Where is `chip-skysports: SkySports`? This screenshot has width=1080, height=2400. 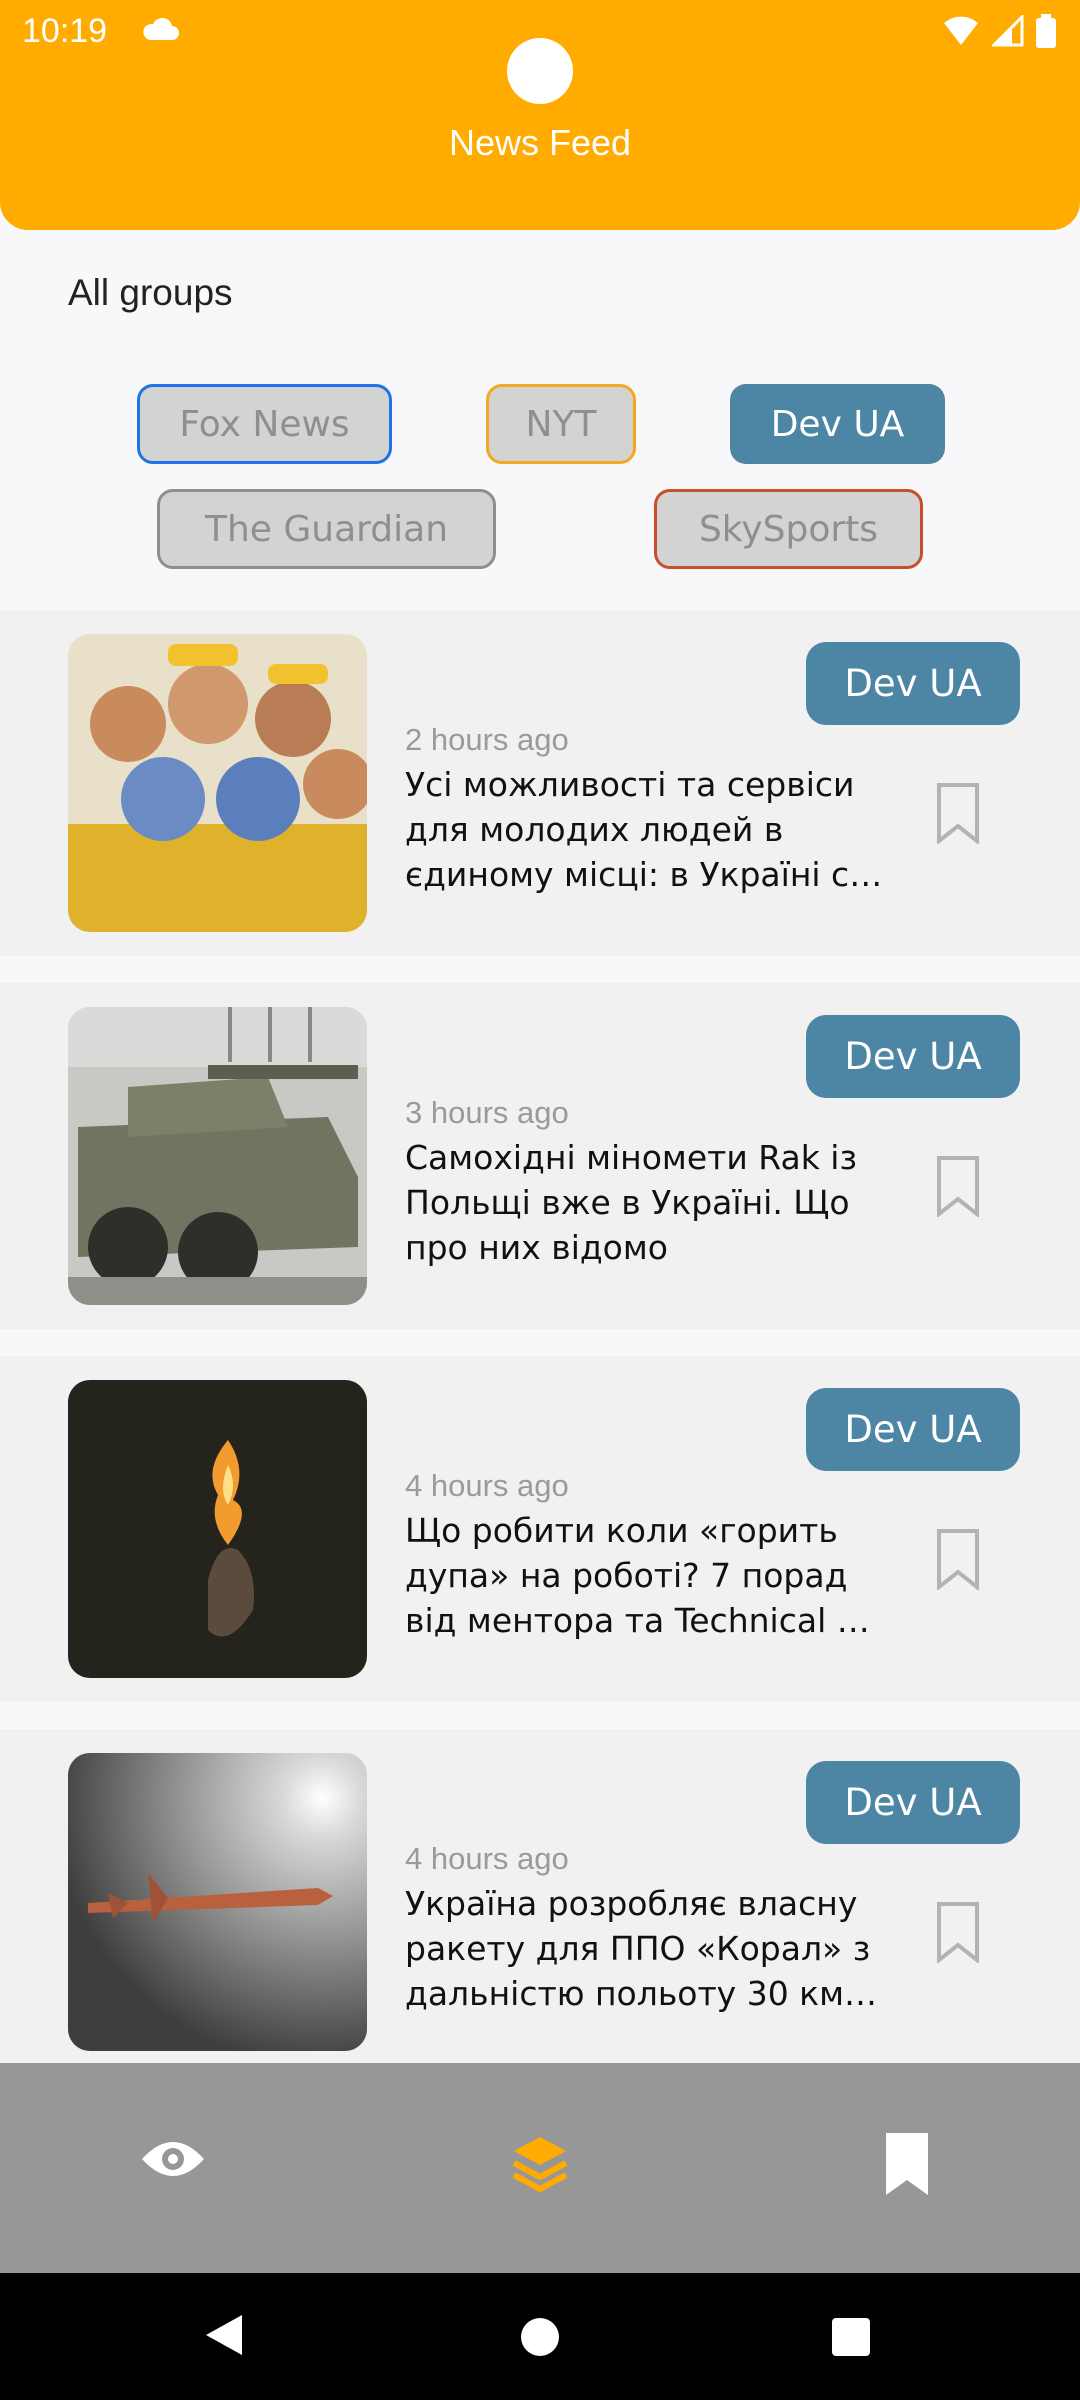
chip-skysports: SkySports is located at coordinates (788, 529).